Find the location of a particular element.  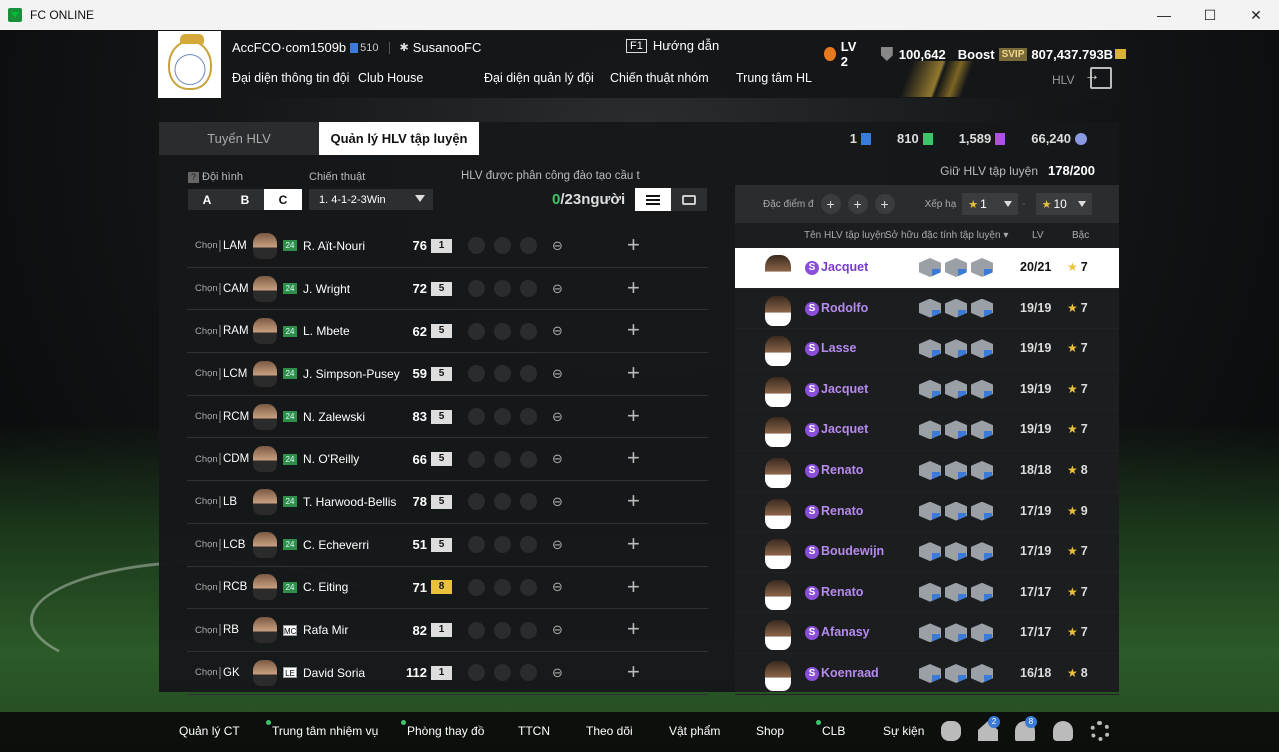

col-coach-name: Tên HLV tập luyện is located at coordinates (845, 235).